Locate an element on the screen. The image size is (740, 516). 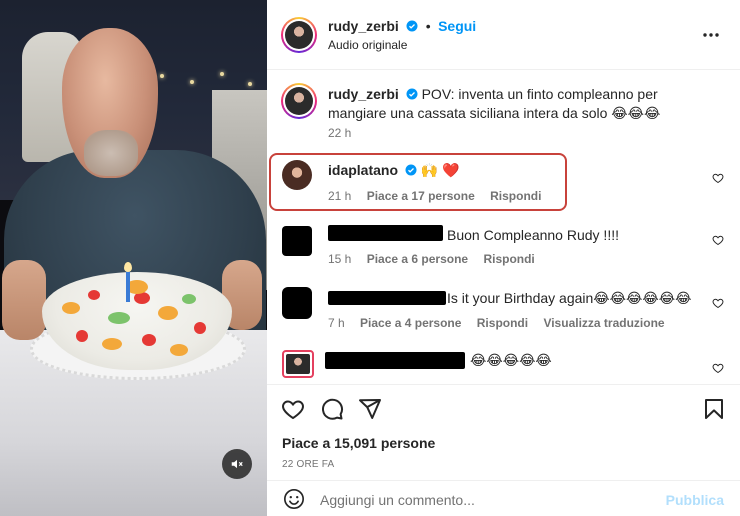
comment-text: Is it your Birthday again😂😂😂😂😂😂 is located at coordinates (569, 298).